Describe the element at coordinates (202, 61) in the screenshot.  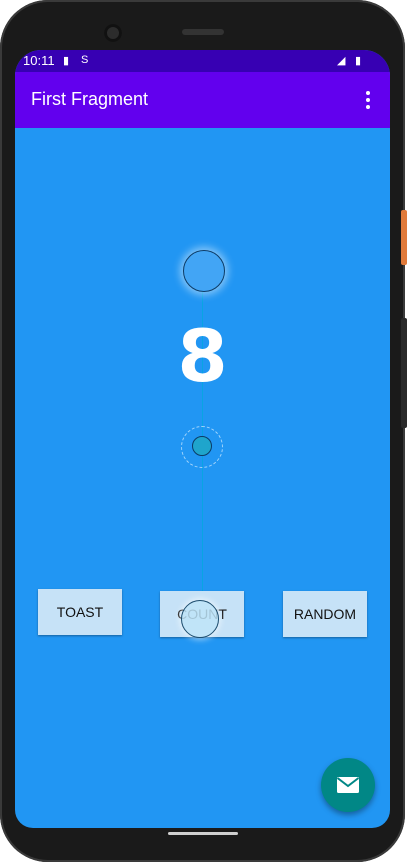
I see `status-bar: 10:11 ▮ S ◢ ▮` at that location.